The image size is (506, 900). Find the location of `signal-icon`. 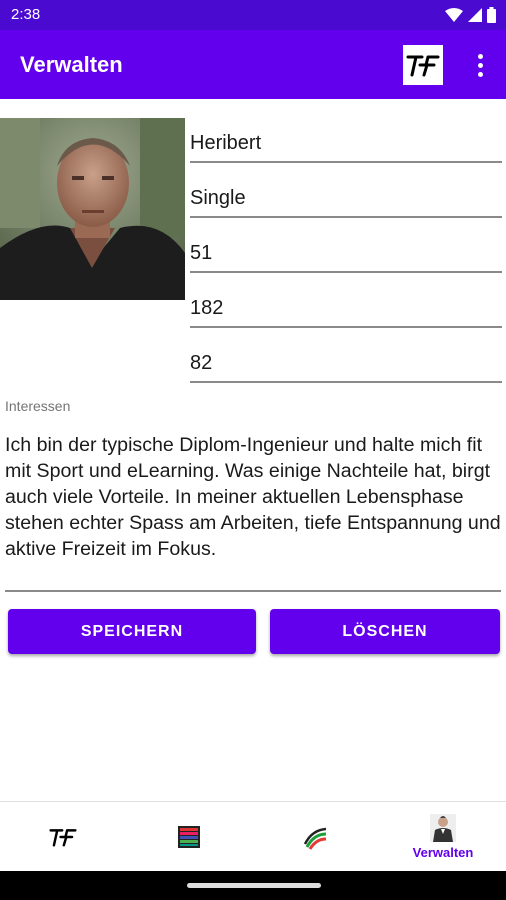

signal-icon is located at coordinates (475, 15).